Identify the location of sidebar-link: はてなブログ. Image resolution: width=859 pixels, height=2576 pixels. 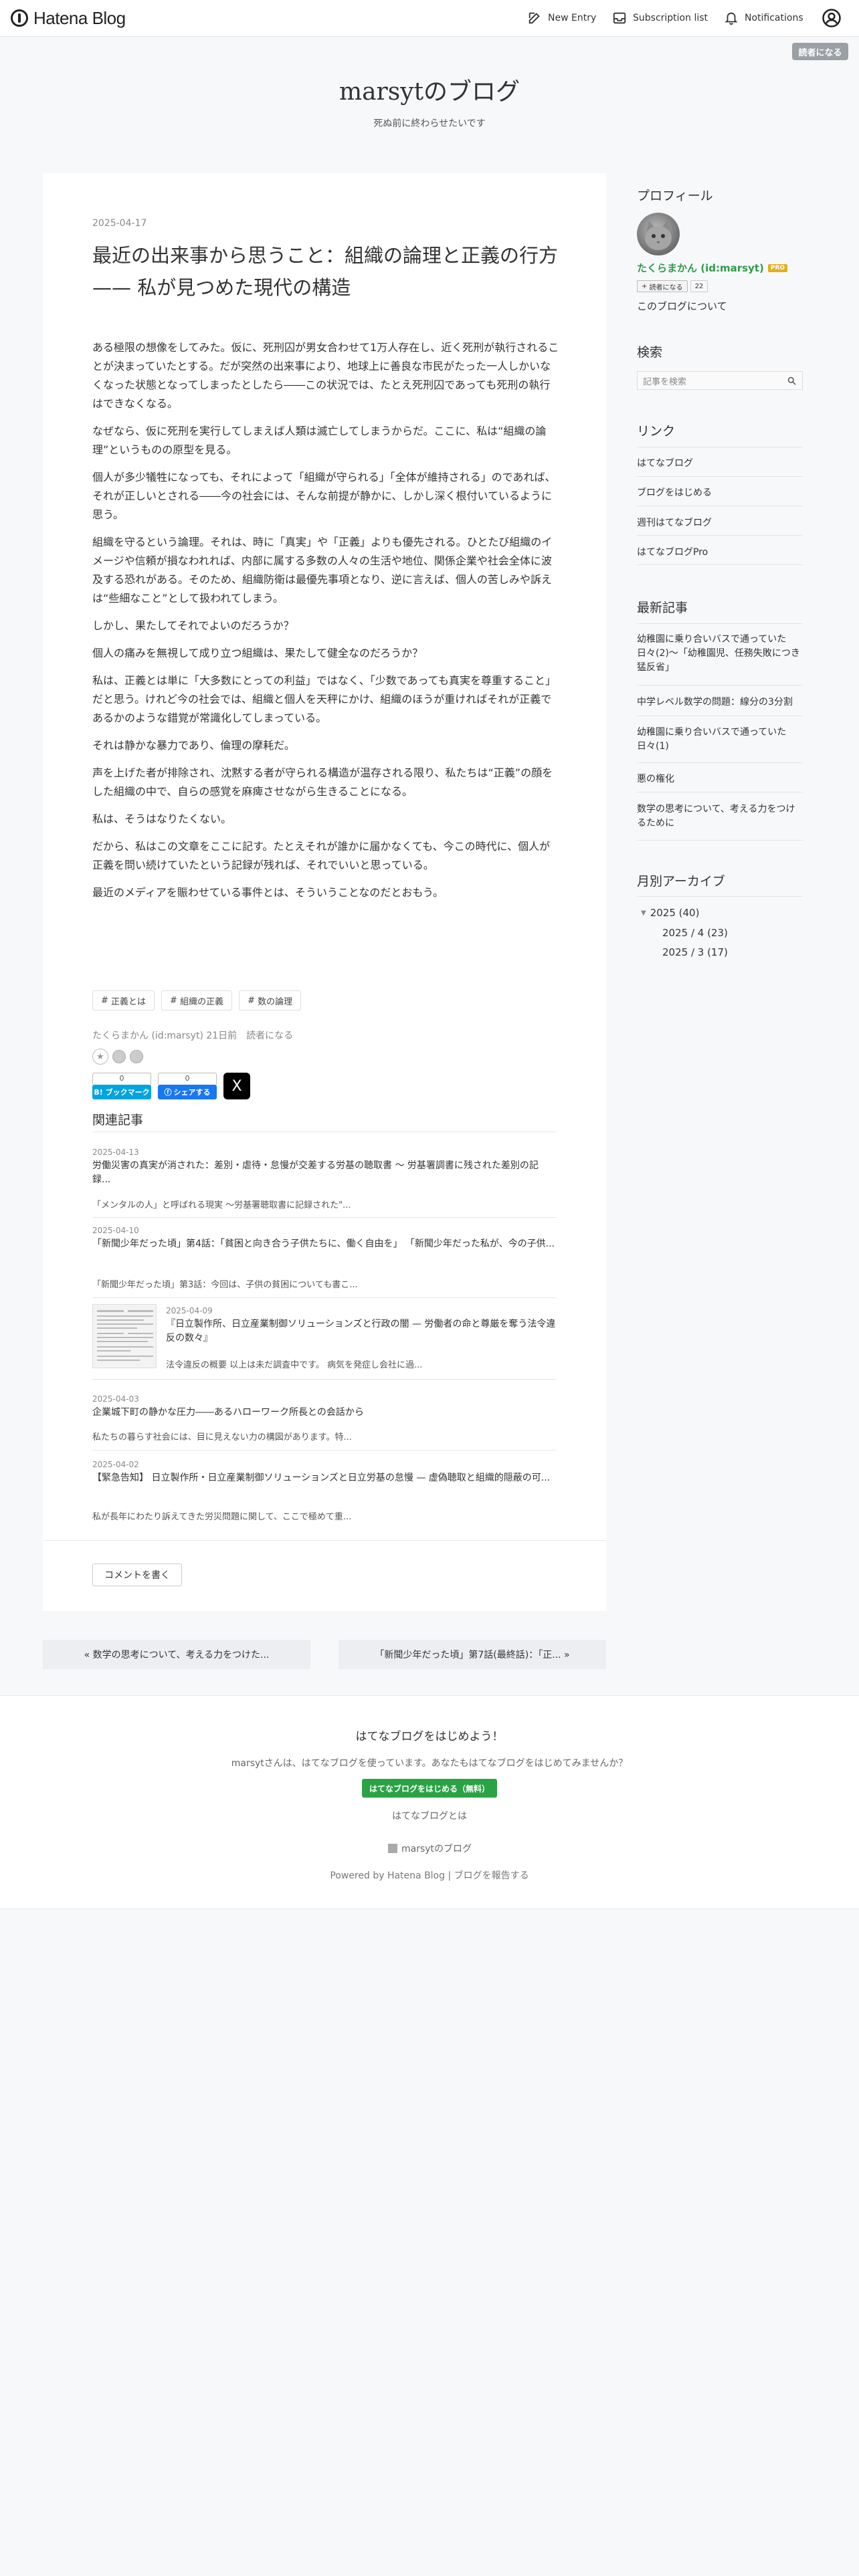
(720, 464).